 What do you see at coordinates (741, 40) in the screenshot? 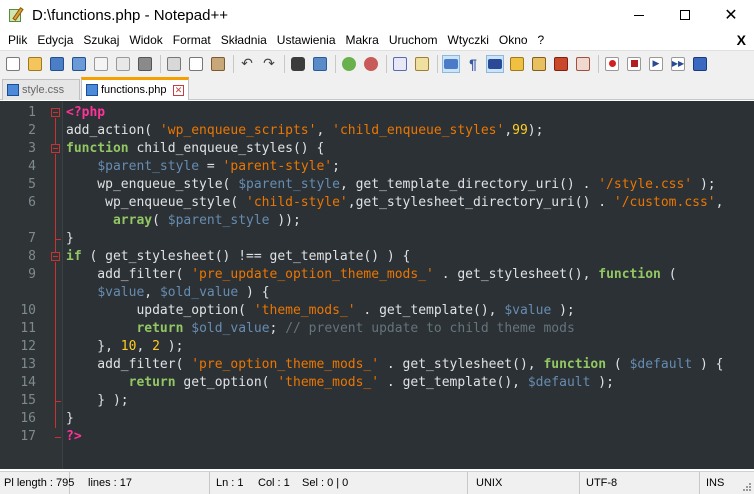
I see `close-document-button: X` at bounding box center [741, 40].